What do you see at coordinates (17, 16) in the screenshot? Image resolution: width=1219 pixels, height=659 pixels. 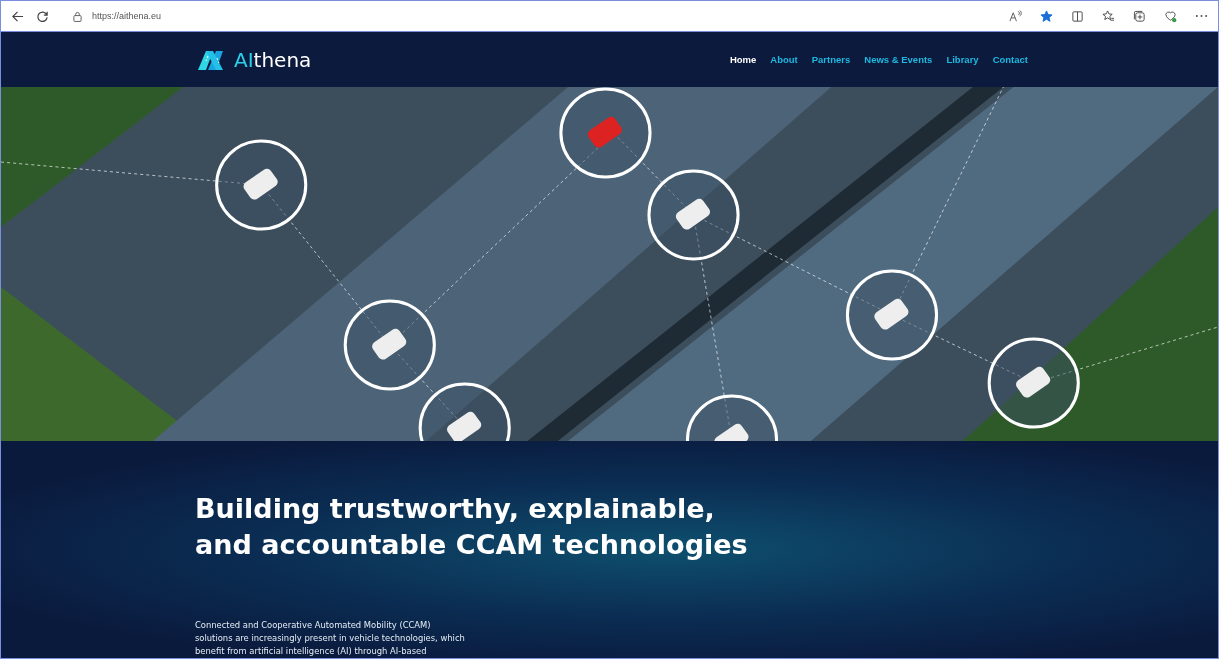 I see `back-icon` at bounding box center [17, 16].